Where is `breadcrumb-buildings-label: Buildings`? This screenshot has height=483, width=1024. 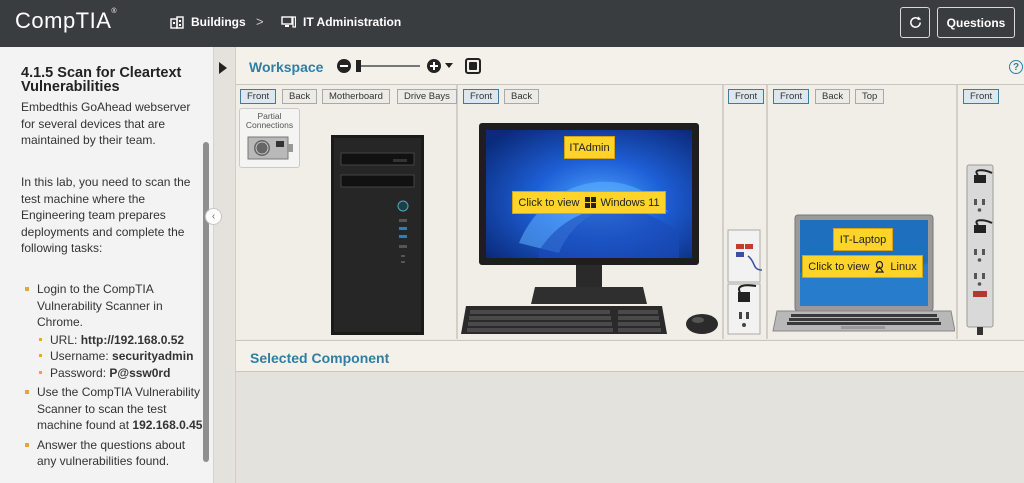
breadcrumb-buildings-label: Buildings is located at coordinates (218, 22).